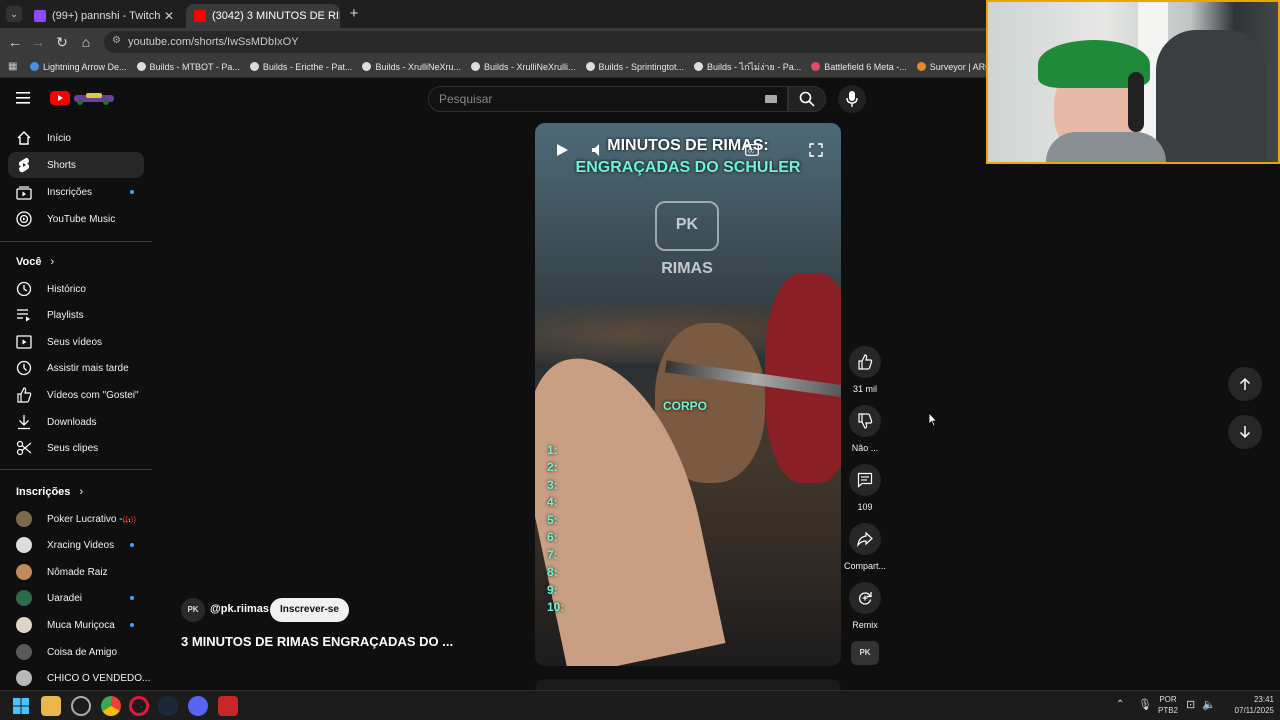 The width and height of the screenshot is (1280, 720). Describe the element at coordinates (116, 40) in the screenshot. I see `site-info-icon: ⚙` at that location.